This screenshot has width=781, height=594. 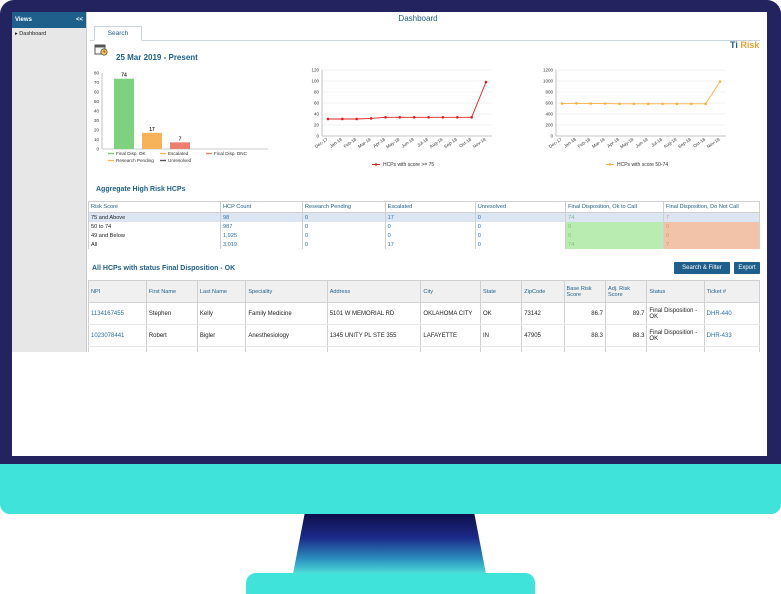 I want to click on table-cell: DHR-440, so click(x=732, y=313).